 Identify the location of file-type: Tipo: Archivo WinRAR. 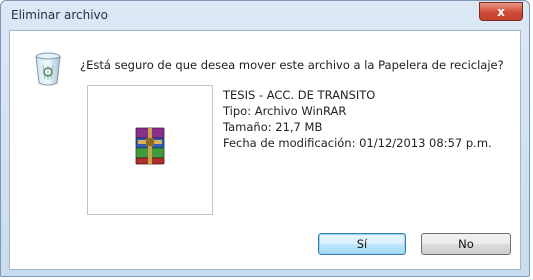
(285, 111).